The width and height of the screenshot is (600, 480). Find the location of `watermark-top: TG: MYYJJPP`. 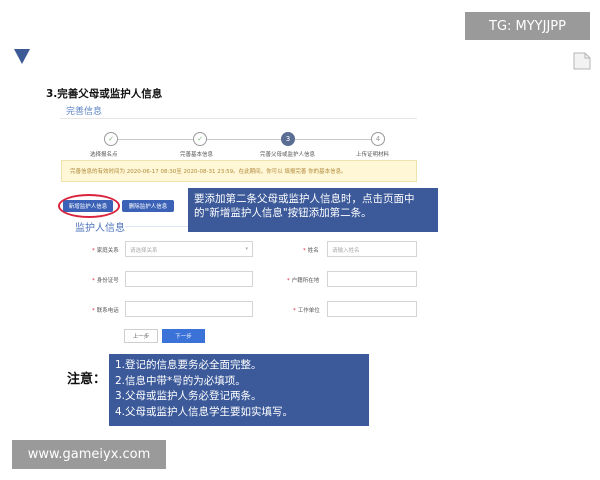

watermark-top: TG: MYYJJPP is located at coordinates (527, 26).